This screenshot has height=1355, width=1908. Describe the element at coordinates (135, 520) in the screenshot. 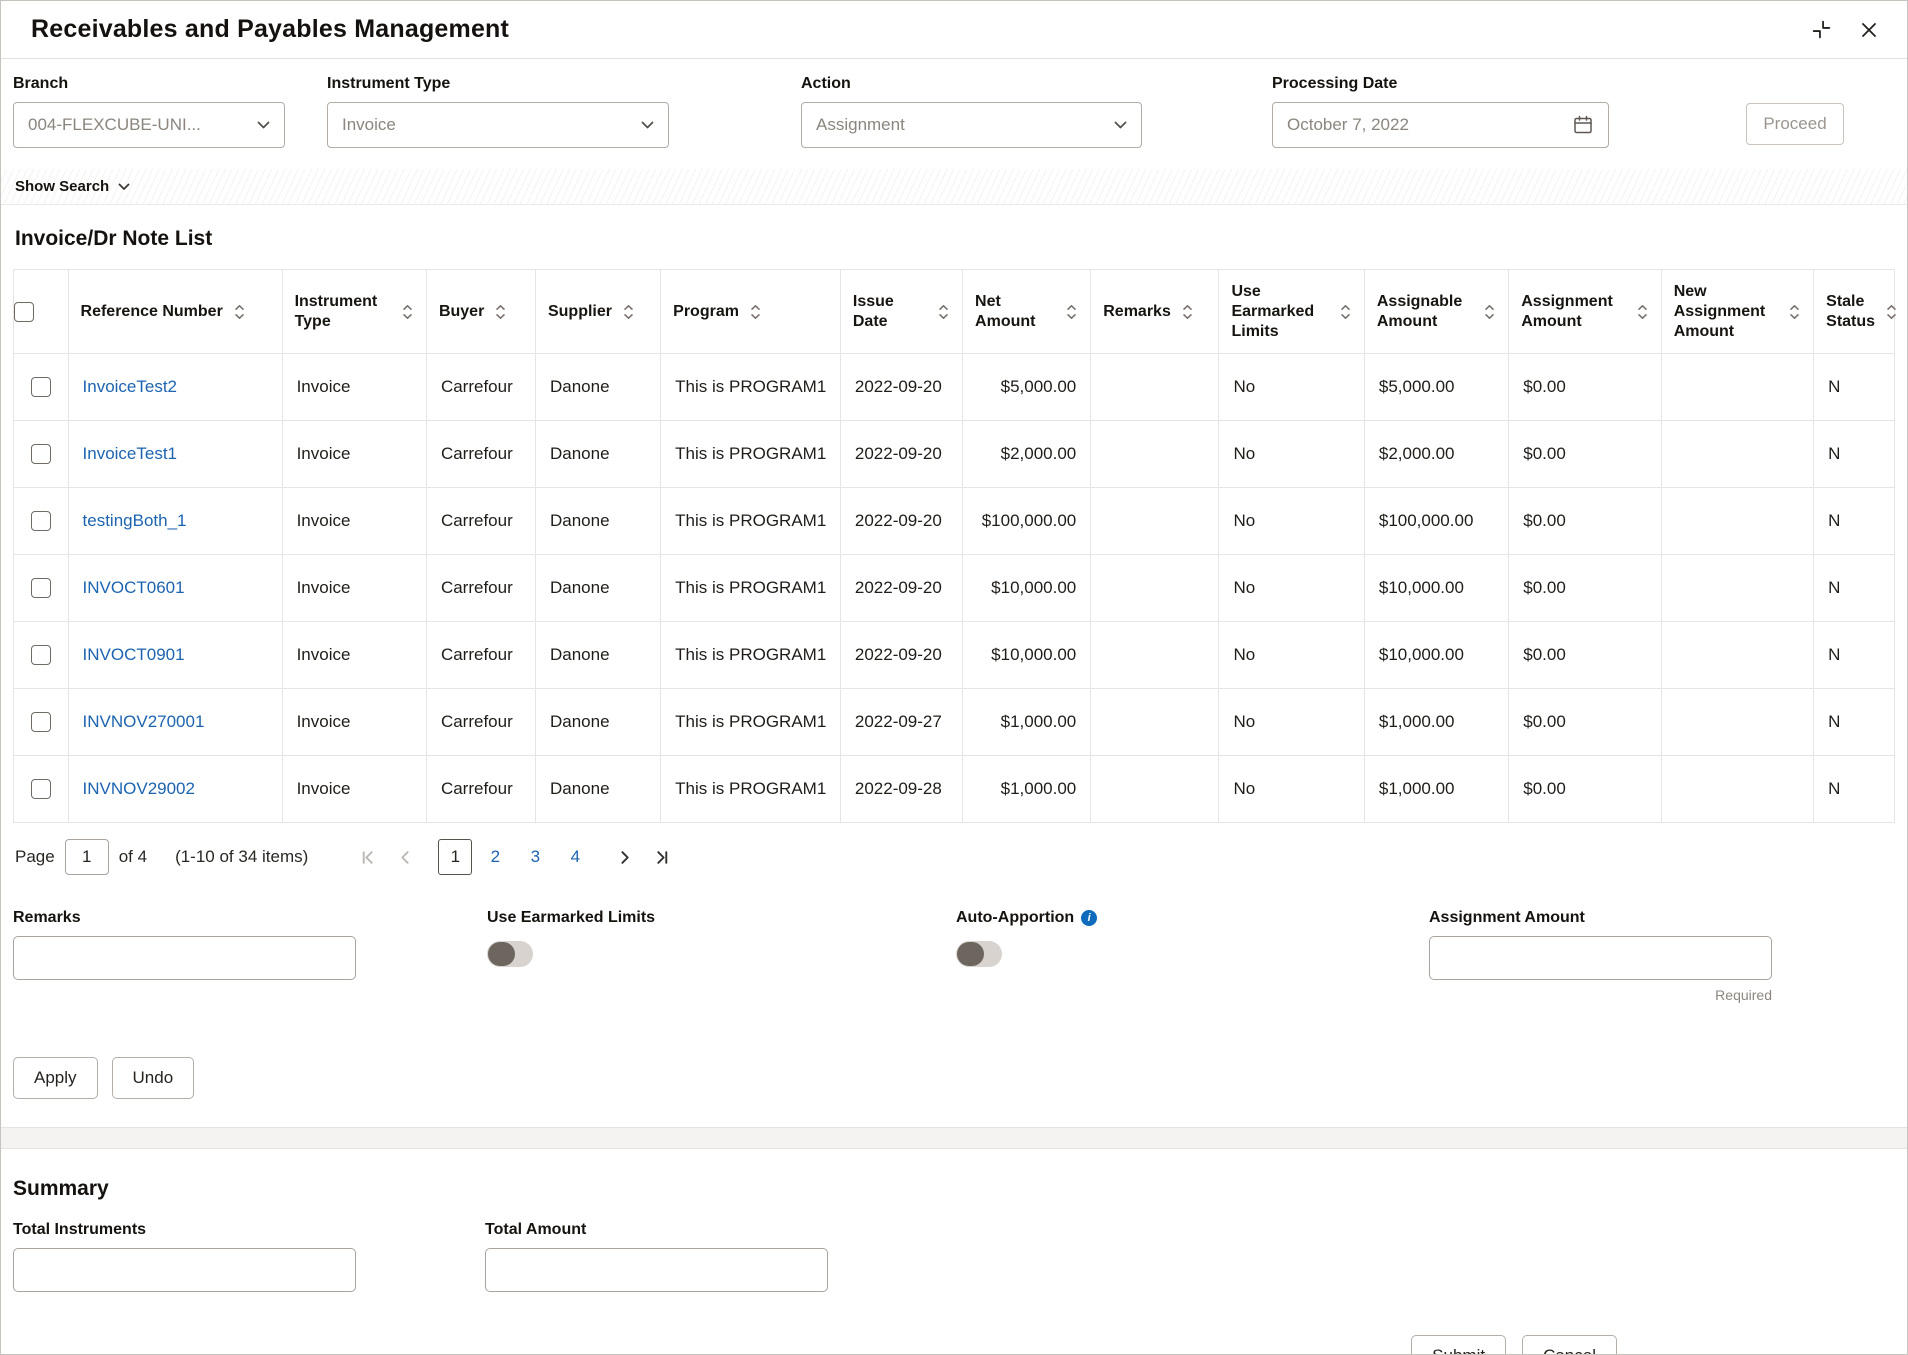

I see `reference-link: testingBoth_1` at that location.